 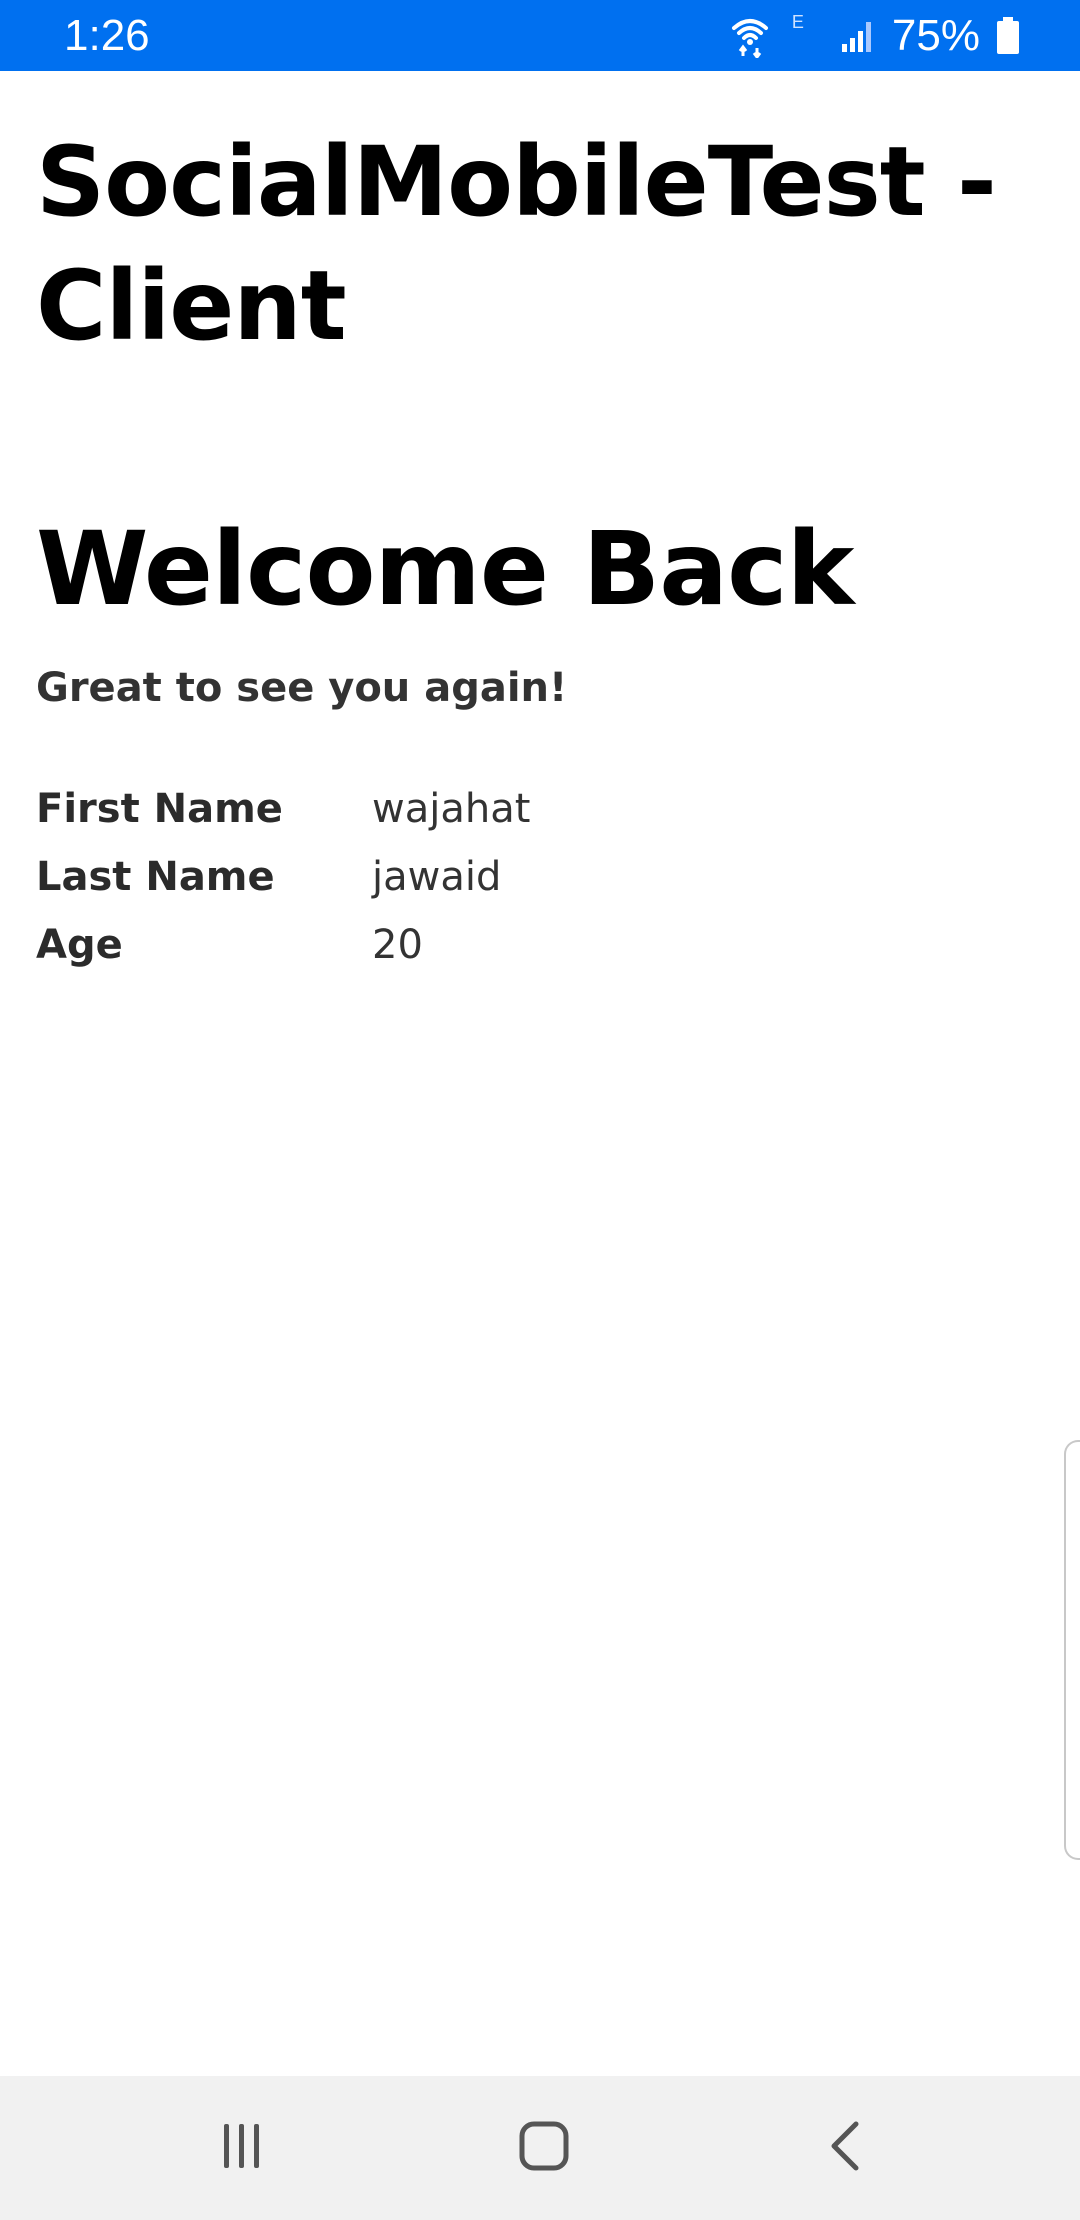 What do you see at coordinates (397, 945) in the screenshot?
I see `age-value: 20` at bounding box center [397, 945].